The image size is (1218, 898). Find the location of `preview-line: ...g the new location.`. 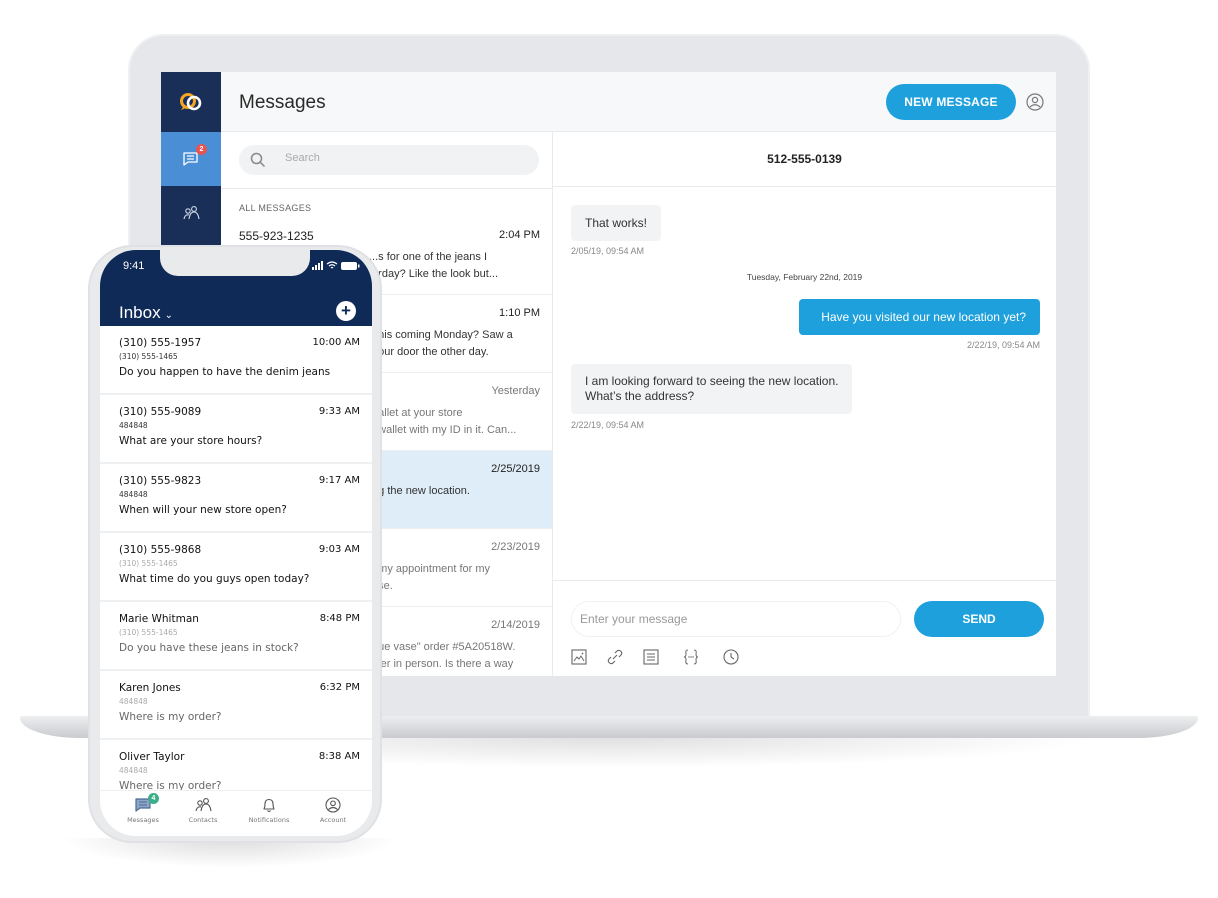

preview-line: ...g the new location. is located at coordinates (419, 491).